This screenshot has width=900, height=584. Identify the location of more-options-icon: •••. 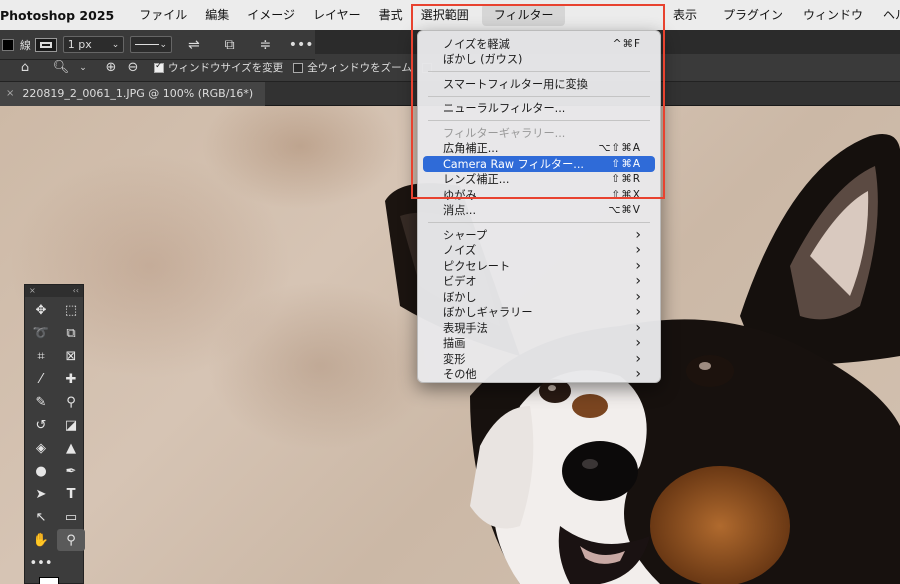
(301, 45).